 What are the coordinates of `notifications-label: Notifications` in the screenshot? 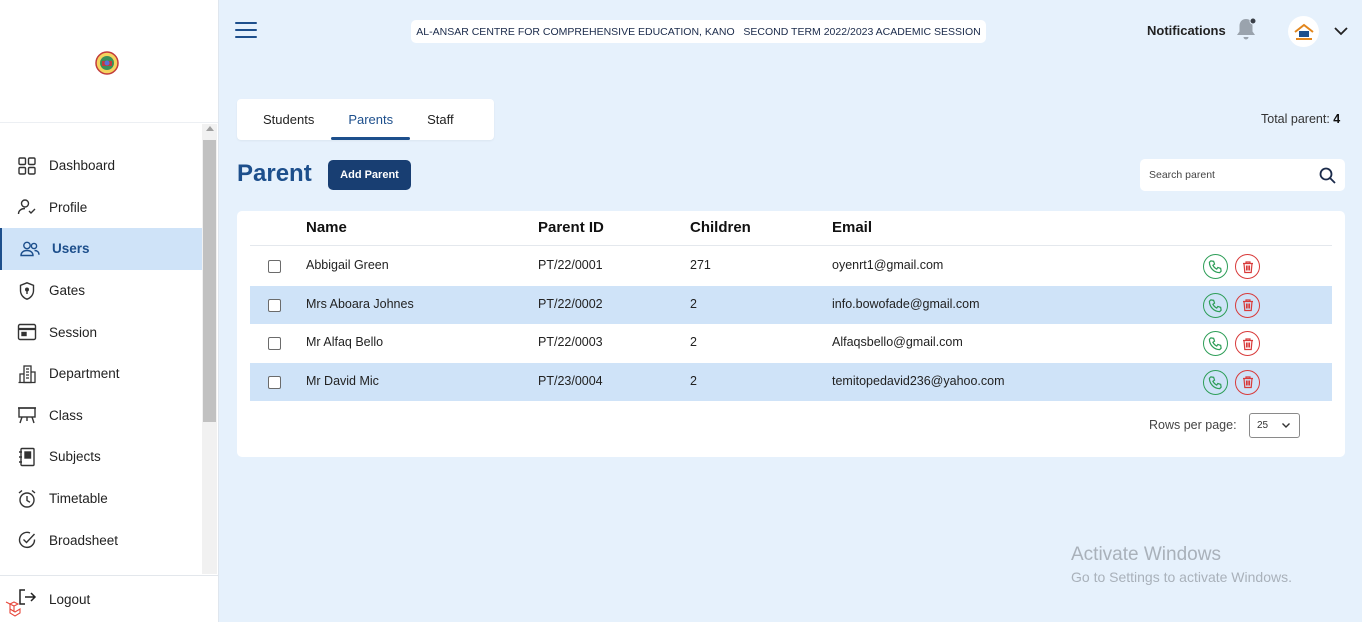 It's located at (1186, 30).